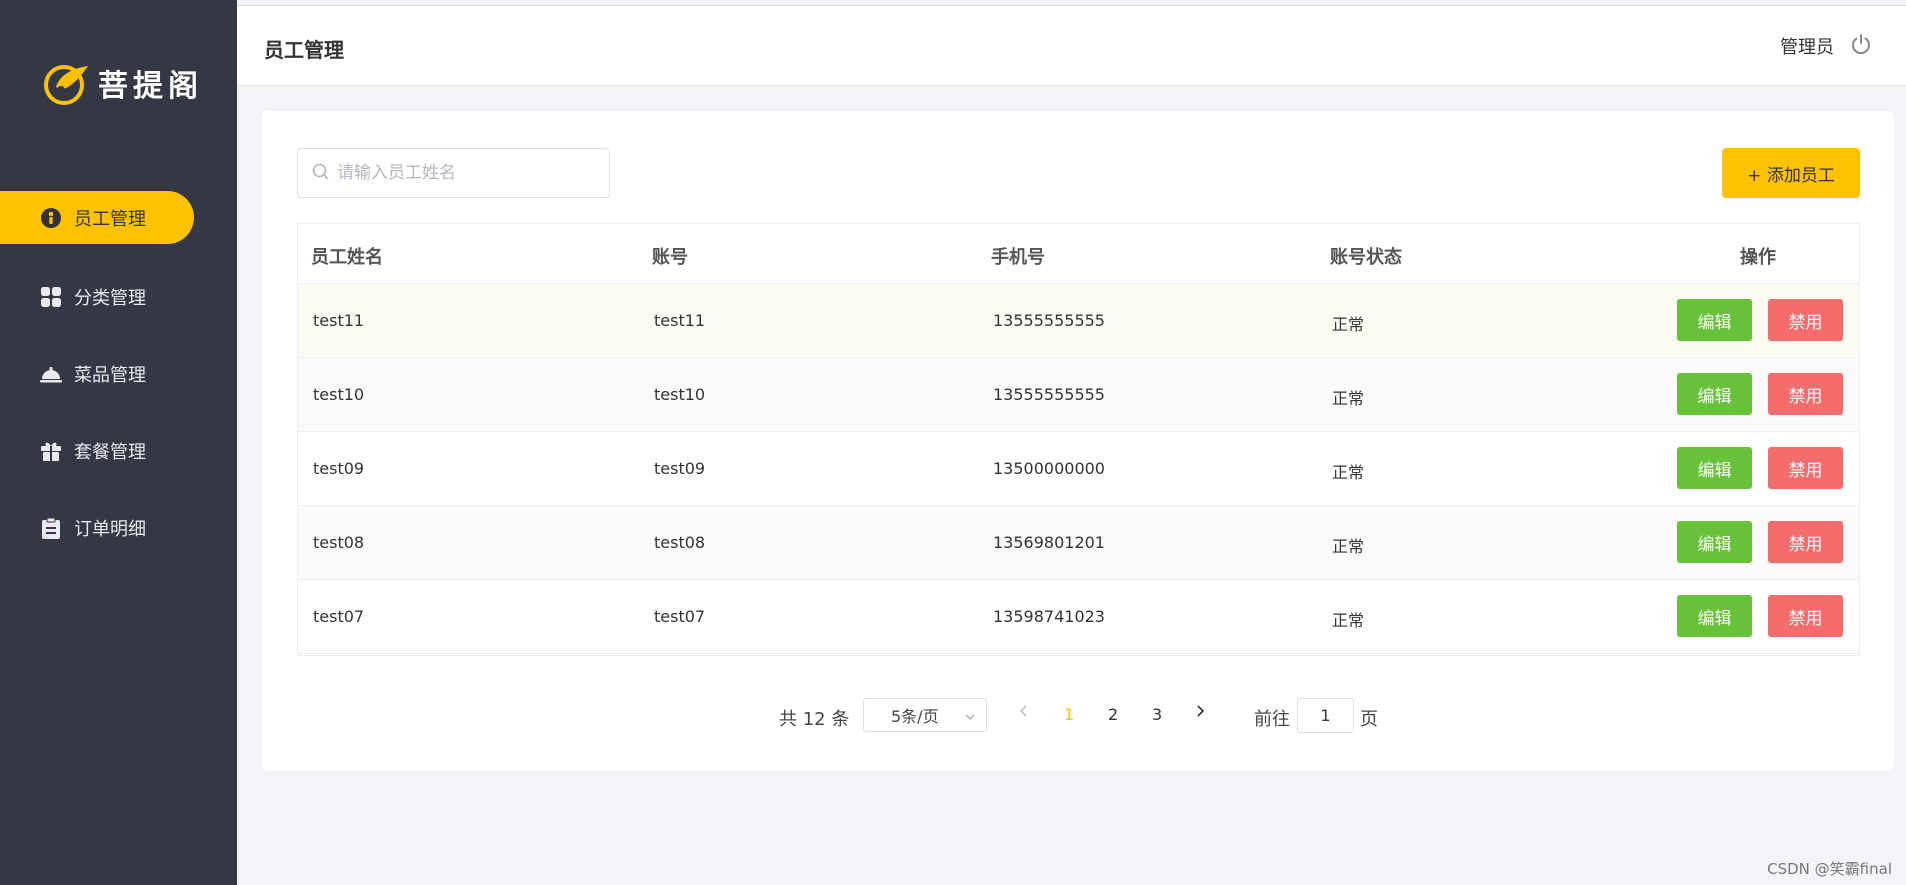  What do you see at coordinates (680, 468) in the screenshot?
I see `cell-account: test09` at bounding box center [680, 468].